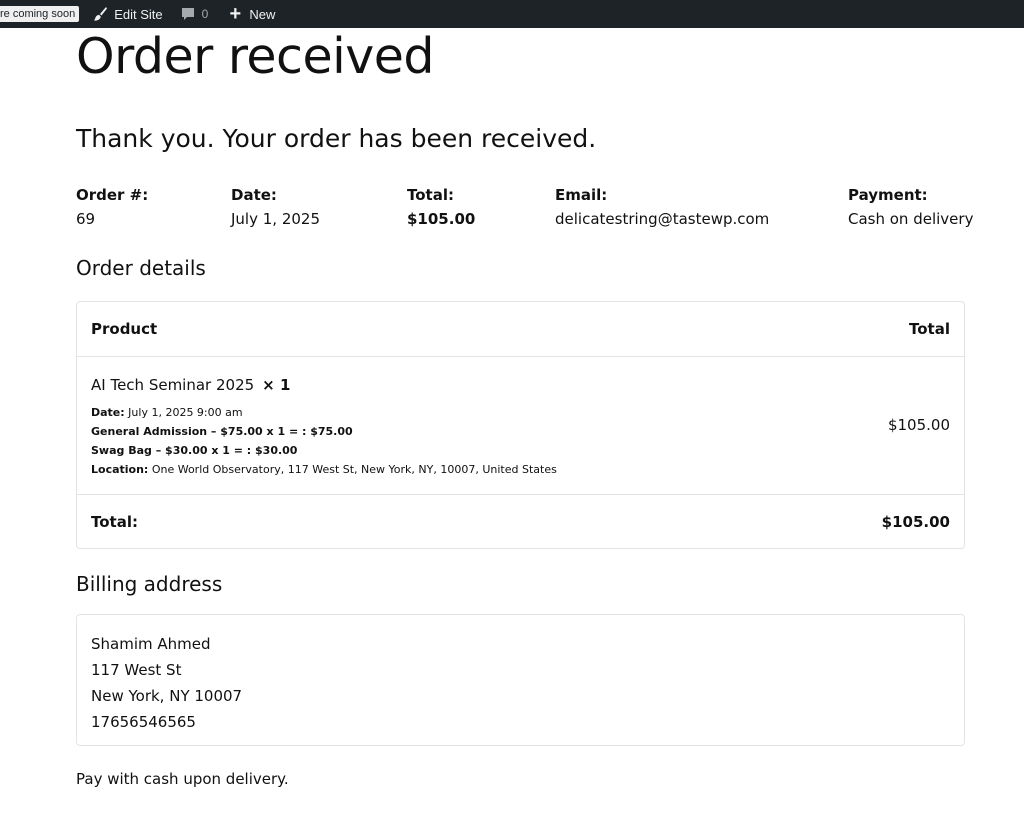 The width and height of the screenshot is (1024, 827). I want to click on edit-site-link: Edit Site, so click(126, 14).